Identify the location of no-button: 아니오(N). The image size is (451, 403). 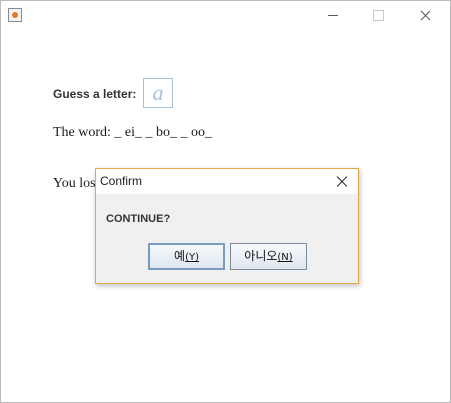
(268, 256).